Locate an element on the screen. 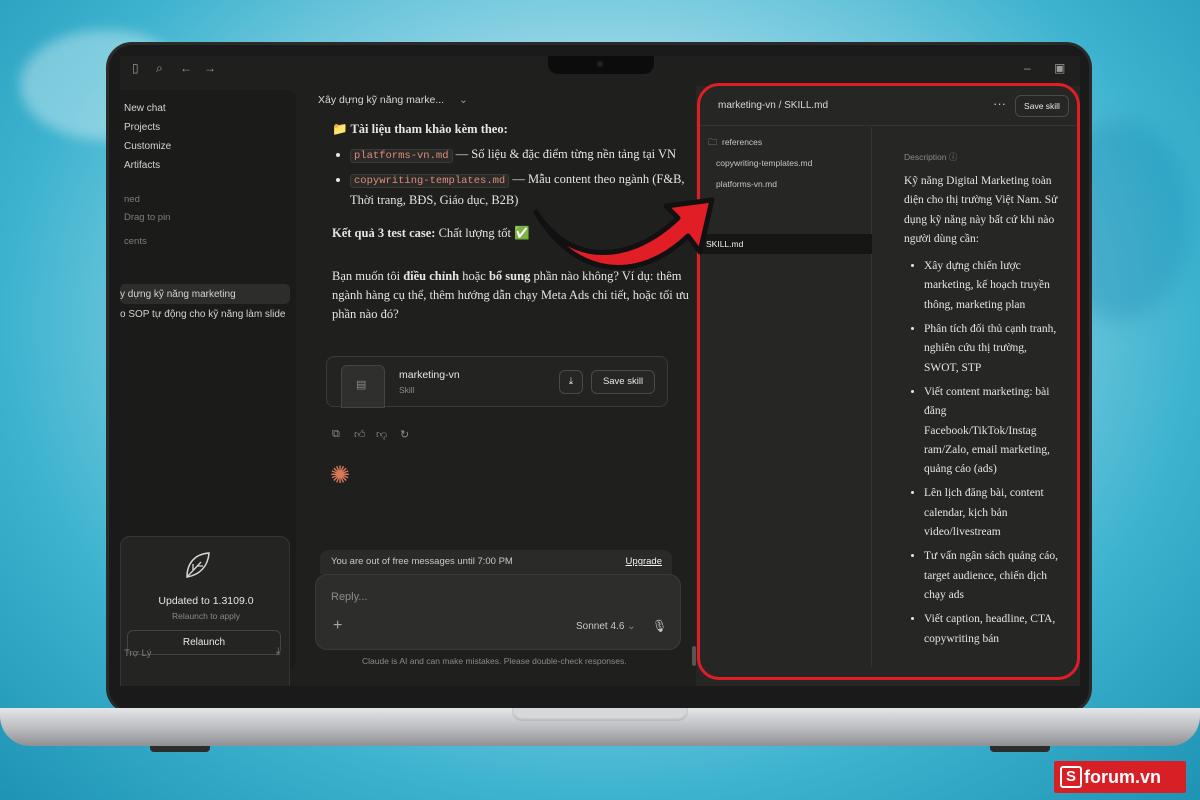 The image size is (1200, 800). question-bold: điều chỉnh is located at coordinates (431, 276).